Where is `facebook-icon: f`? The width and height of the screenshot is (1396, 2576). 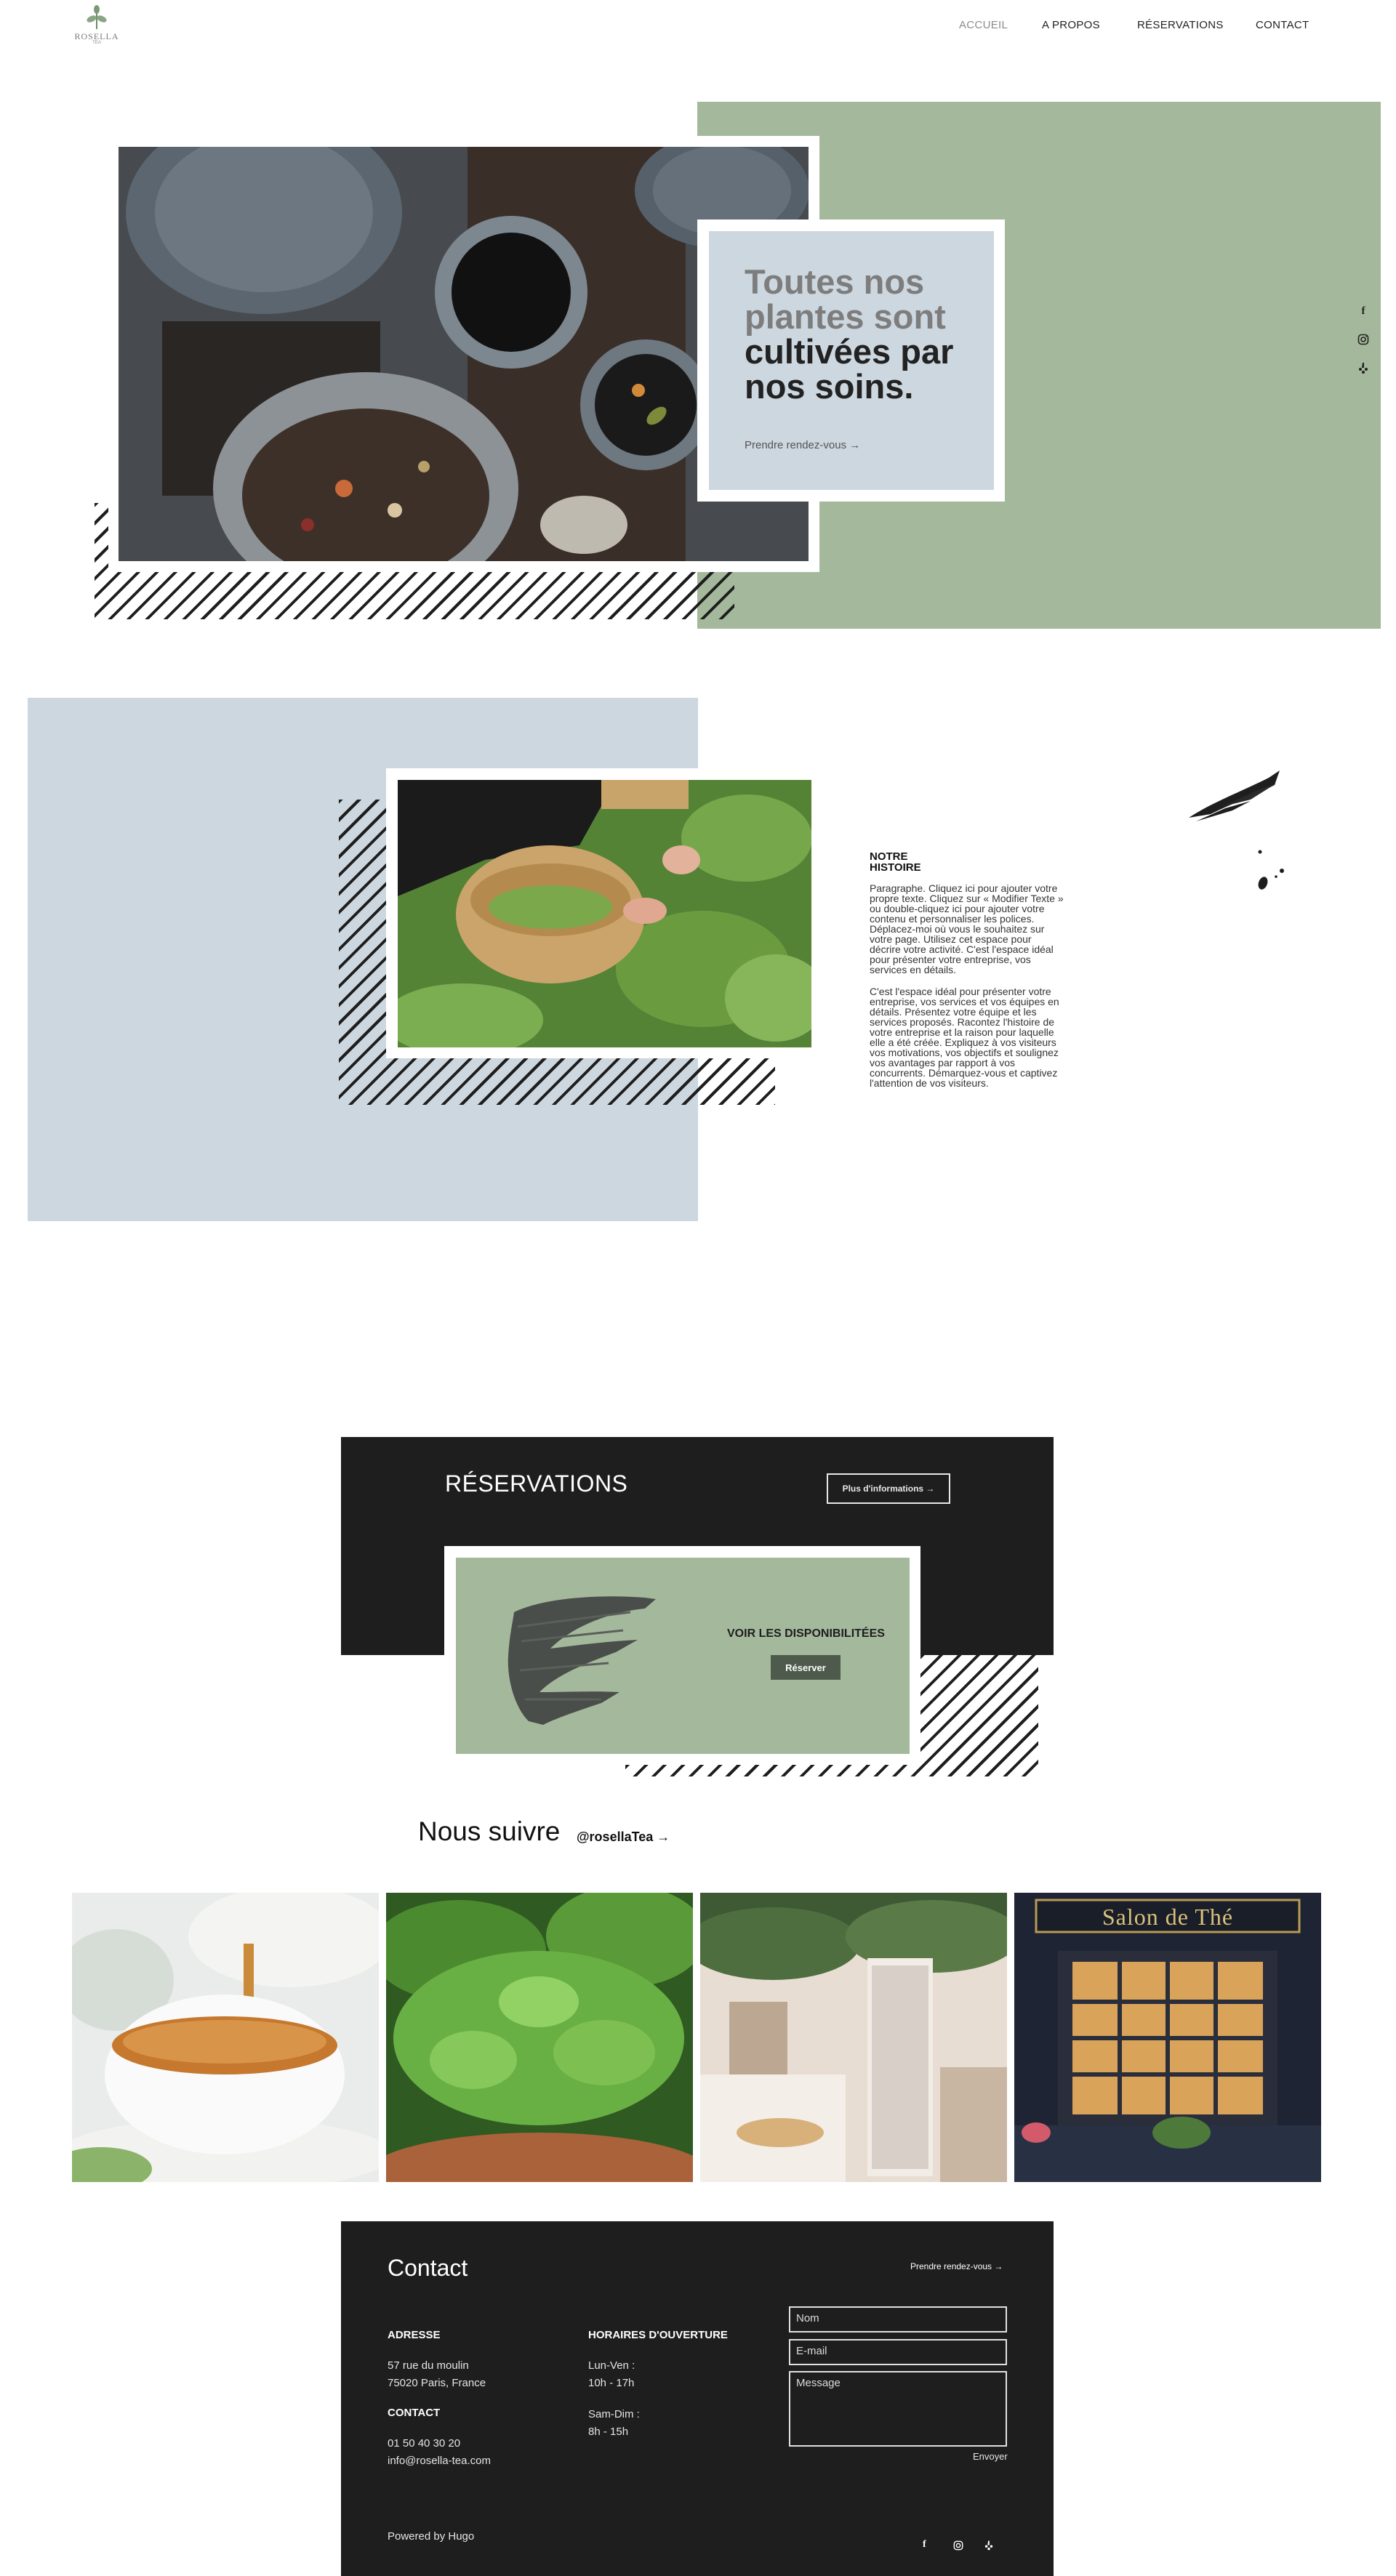 facebook-icon: f is located at coordinates (1363, 311).